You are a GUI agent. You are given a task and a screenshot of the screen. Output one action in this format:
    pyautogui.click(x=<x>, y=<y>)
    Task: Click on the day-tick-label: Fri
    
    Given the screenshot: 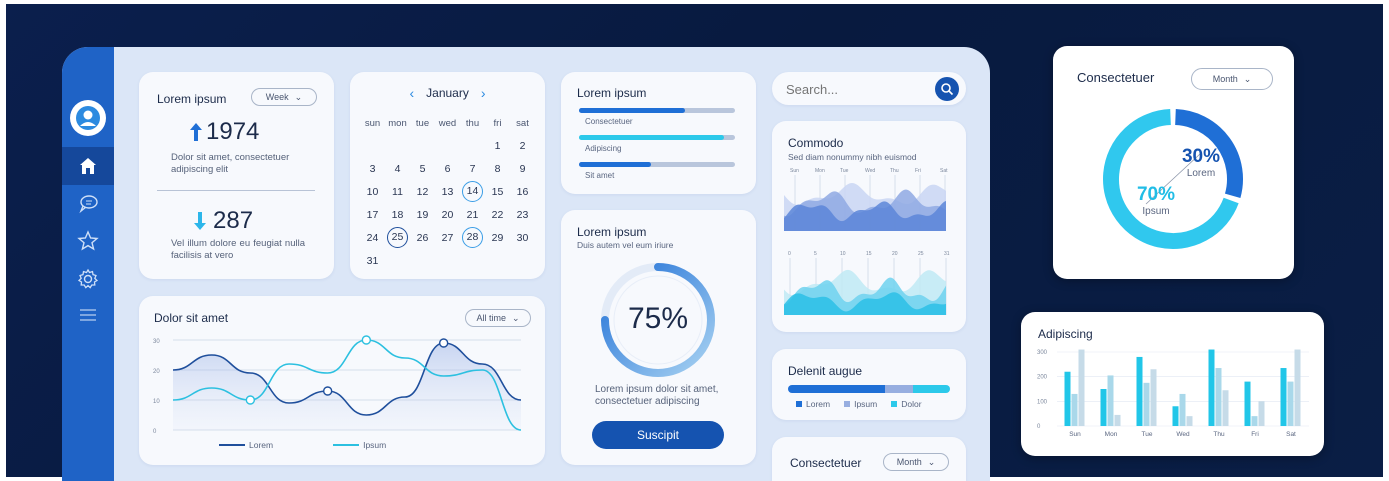 What is the action you would take?
    pyautogui.click(x=918, y=171)
    